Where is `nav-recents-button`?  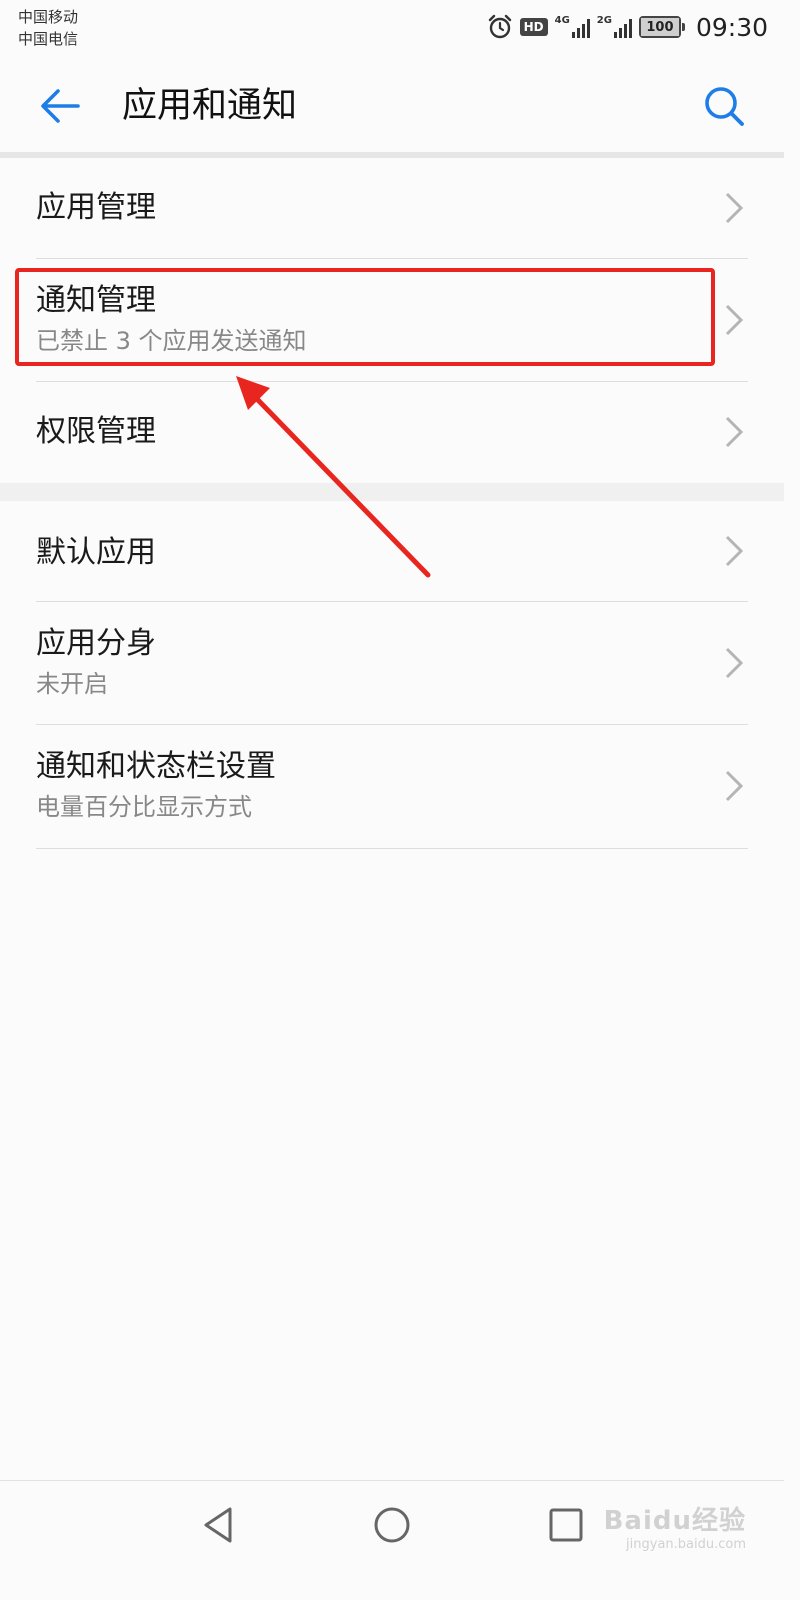
nav-recents-button is located at coordinates (566, 1525).